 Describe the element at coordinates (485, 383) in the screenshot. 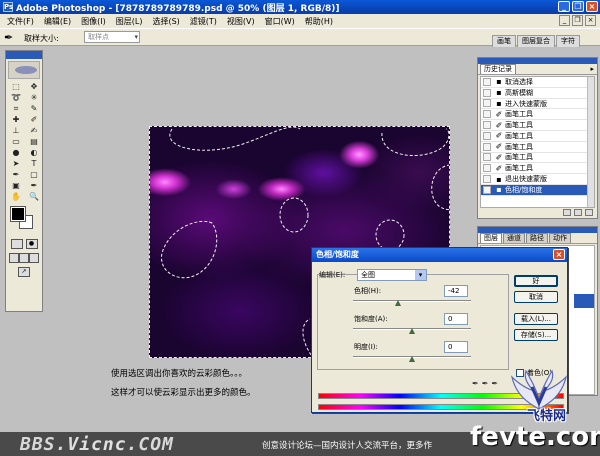

I see `eyedropper-plus-icon: ✒` at that location.